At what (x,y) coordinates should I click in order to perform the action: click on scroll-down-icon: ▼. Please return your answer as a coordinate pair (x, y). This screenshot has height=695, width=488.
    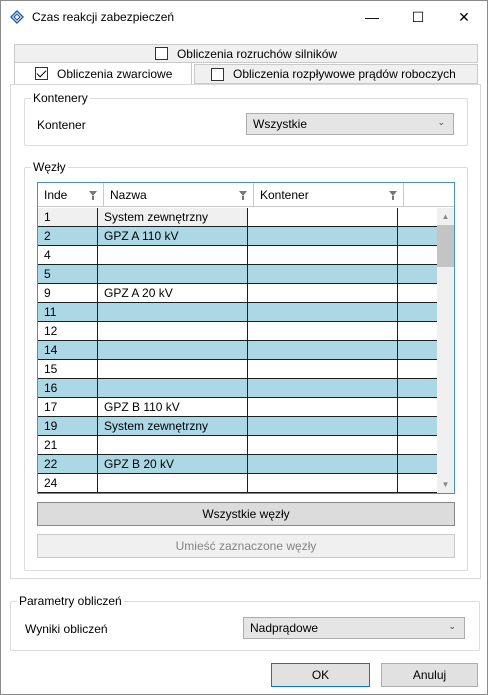
    Looking at the image, I should click on (445, 484).